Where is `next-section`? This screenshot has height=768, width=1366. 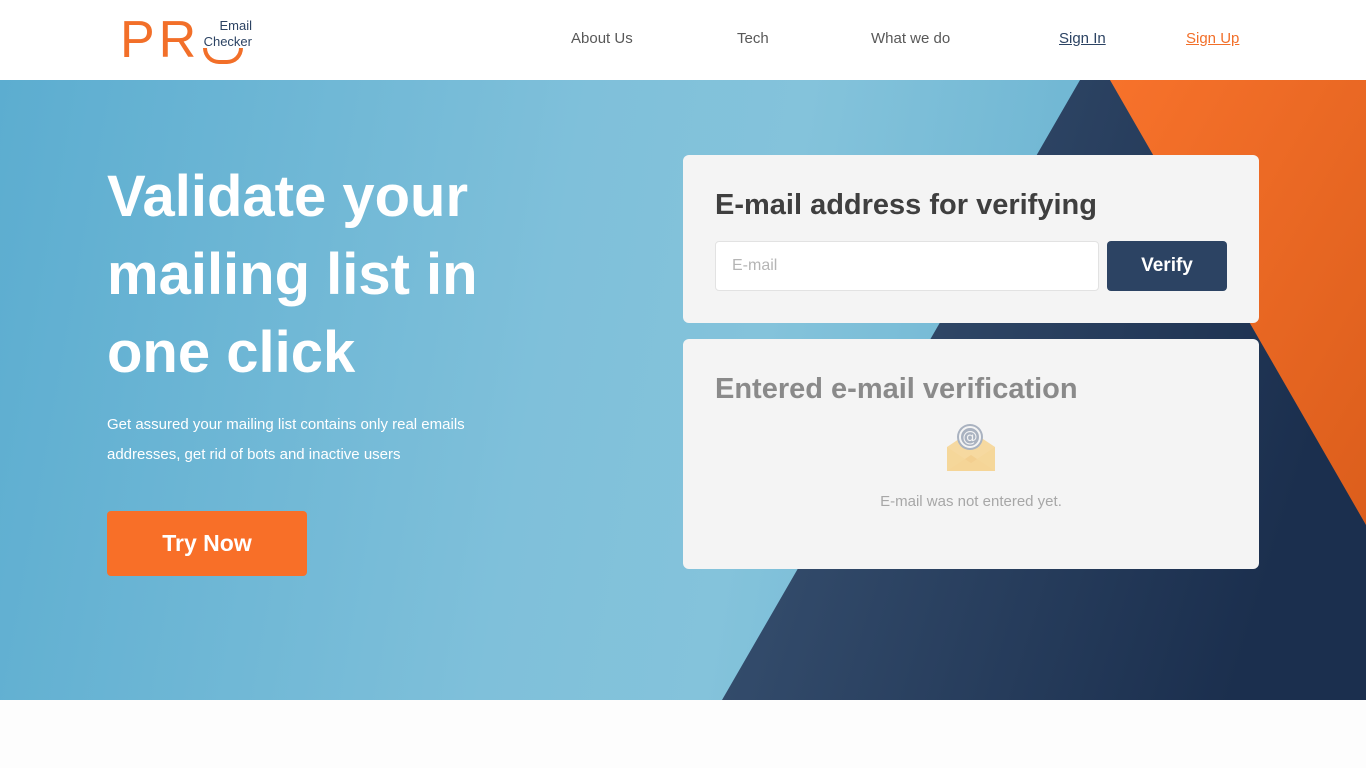 next-section is located at coordinates (683, 734).